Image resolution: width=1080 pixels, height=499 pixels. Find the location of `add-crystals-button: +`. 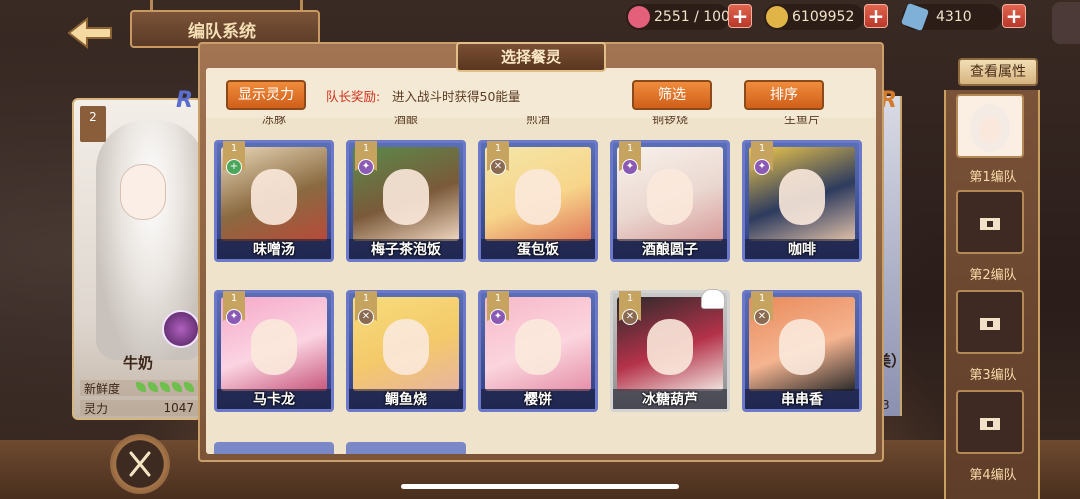

add-crystals-button: + is located at coordinates (1014, 16).